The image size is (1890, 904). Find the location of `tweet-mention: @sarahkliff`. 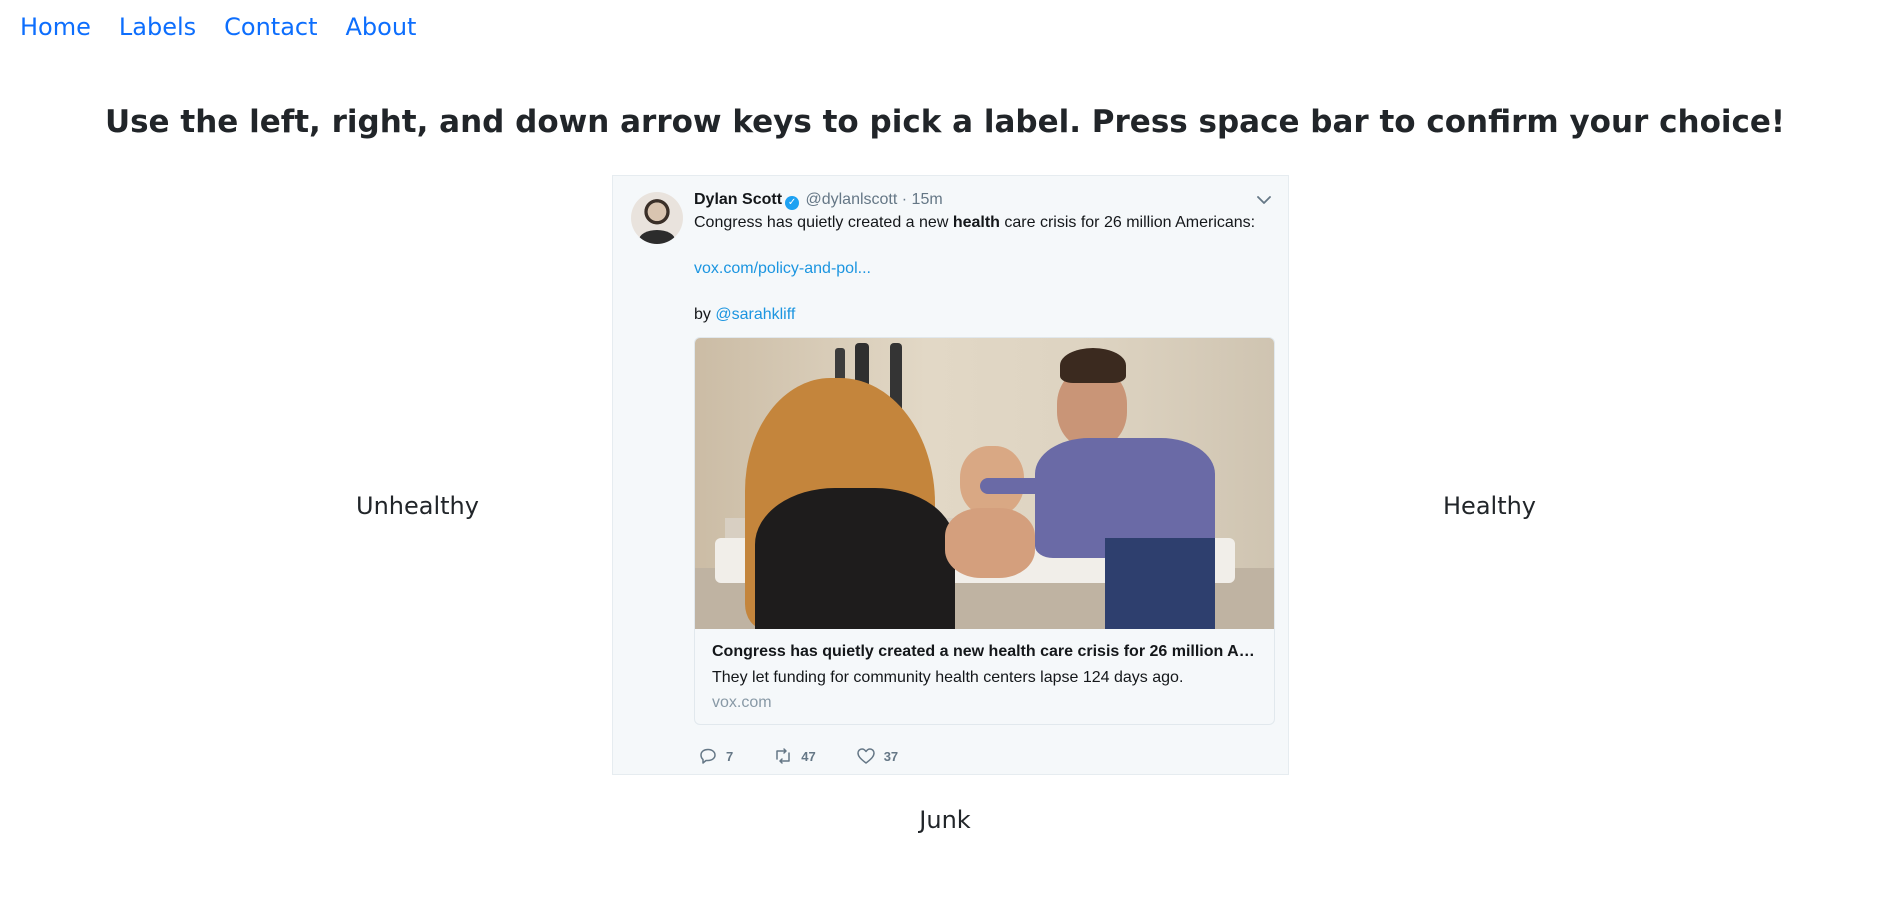

tweet-mention: @sarahkliff is located at coordinates (755, 314).